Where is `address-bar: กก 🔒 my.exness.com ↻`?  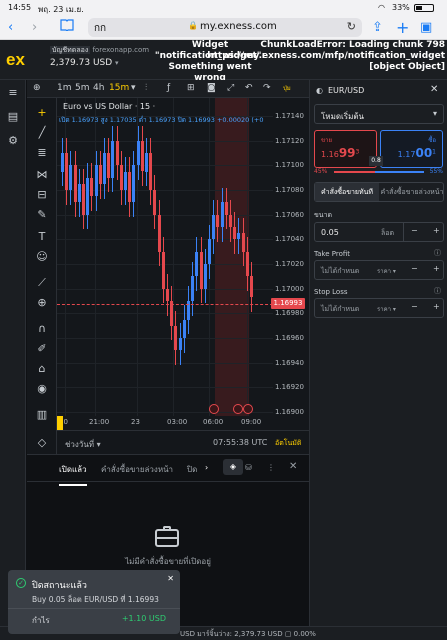
address-bar: กก 🔒 my.exness.com ↻ is located at coordinates (225, 27).